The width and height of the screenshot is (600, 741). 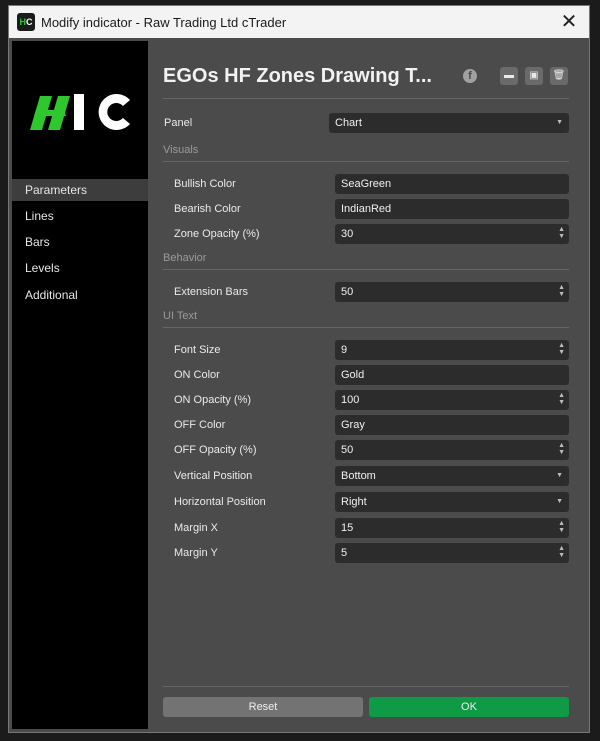 I want to click on sidebar-item-additional: Additional, so click(x=80, y=295).